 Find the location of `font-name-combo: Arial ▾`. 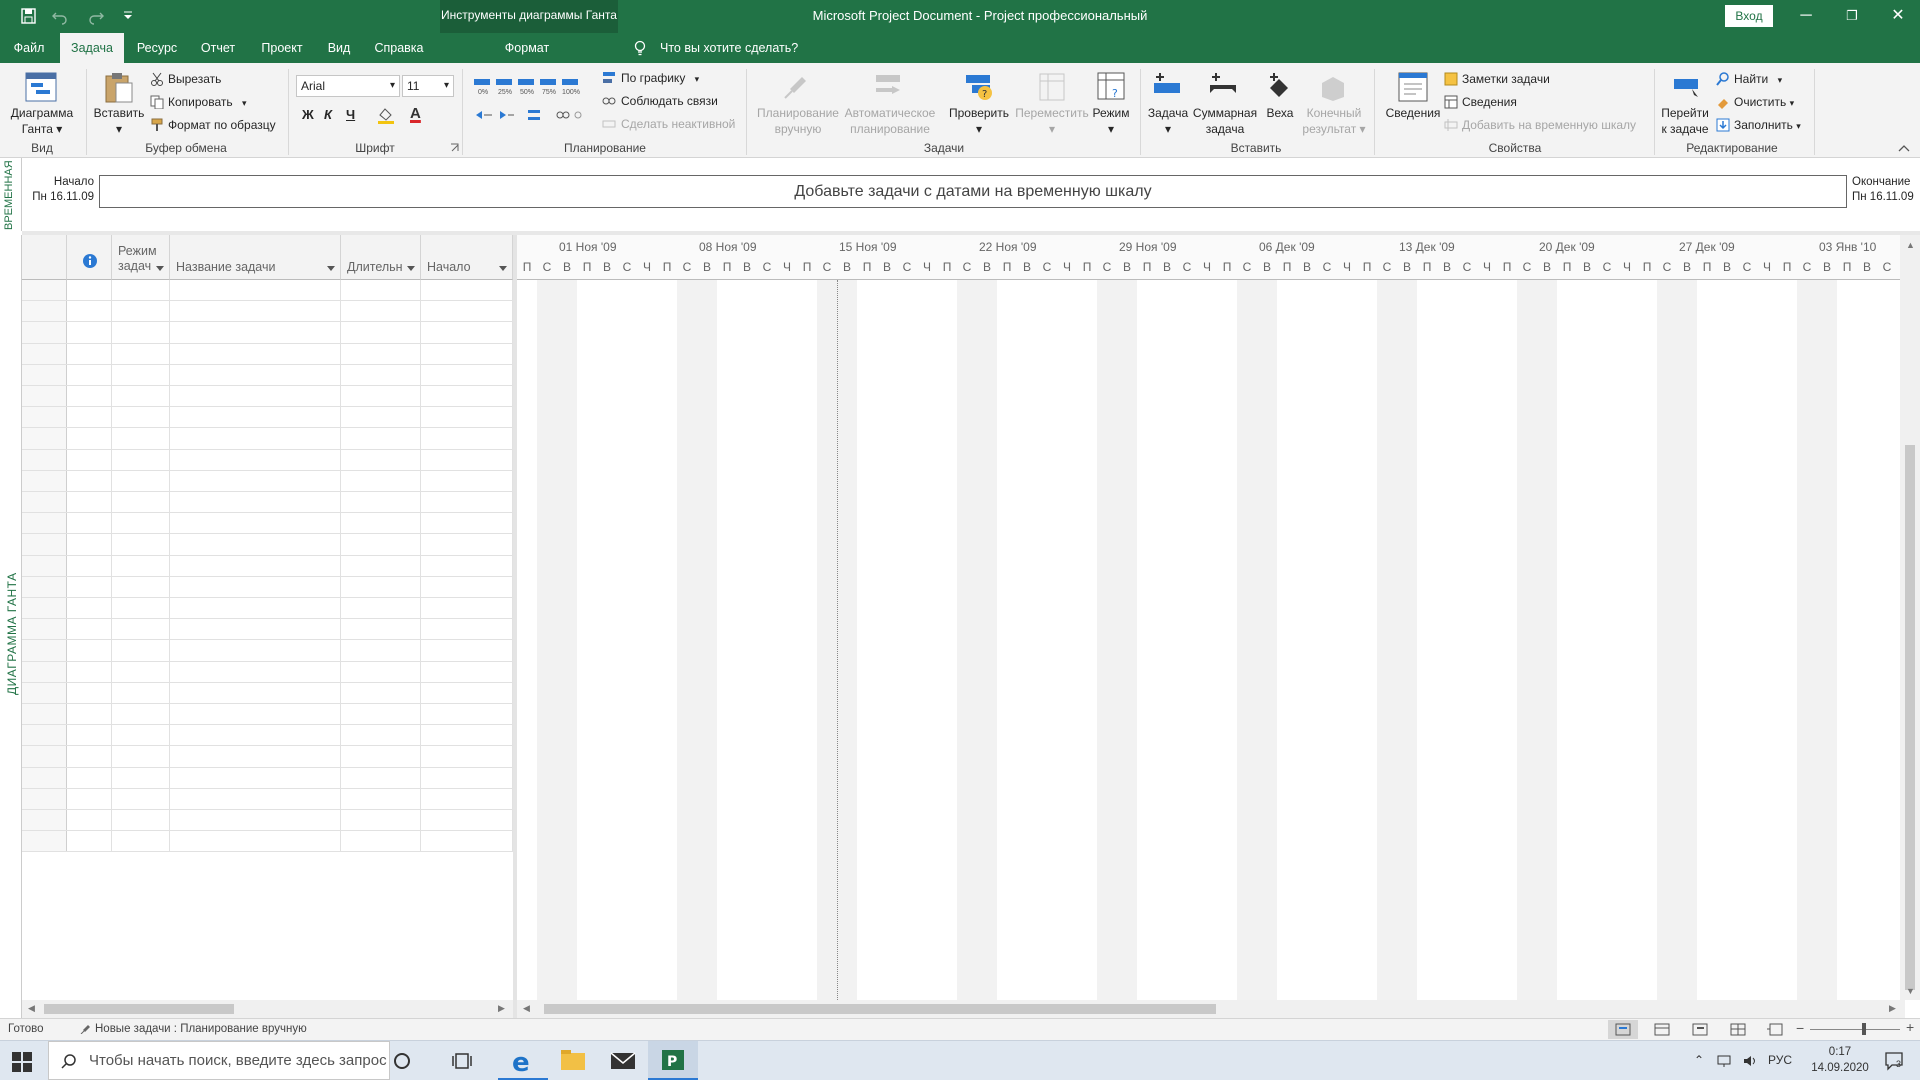

font-name-combo: Arial ▾ is located at coordinates (348, 86).